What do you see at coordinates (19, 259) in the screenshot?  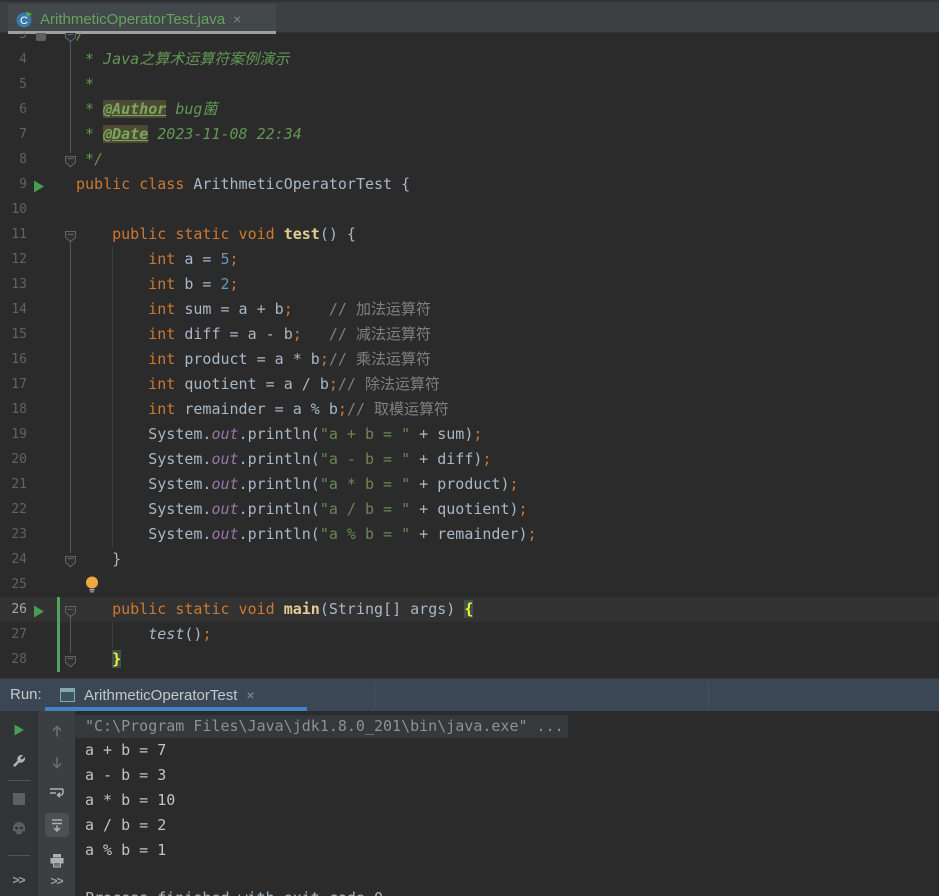 I see `line-number: 12` at bounding box center [19, 259].